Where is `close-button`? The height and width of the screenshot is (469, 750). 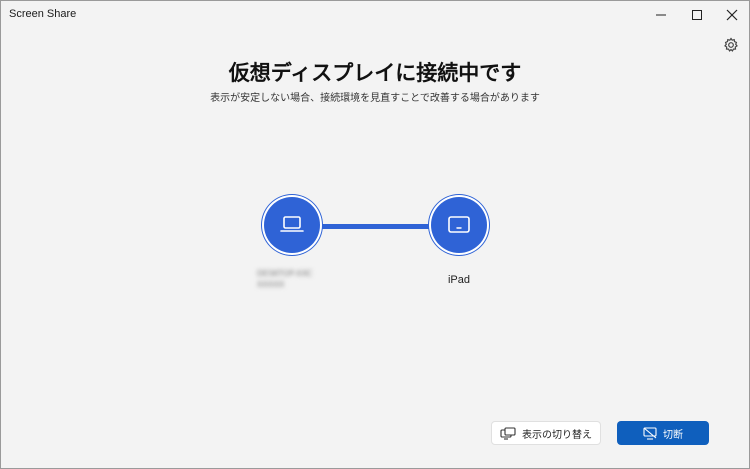
close-button is located at coordinates (732, 15).